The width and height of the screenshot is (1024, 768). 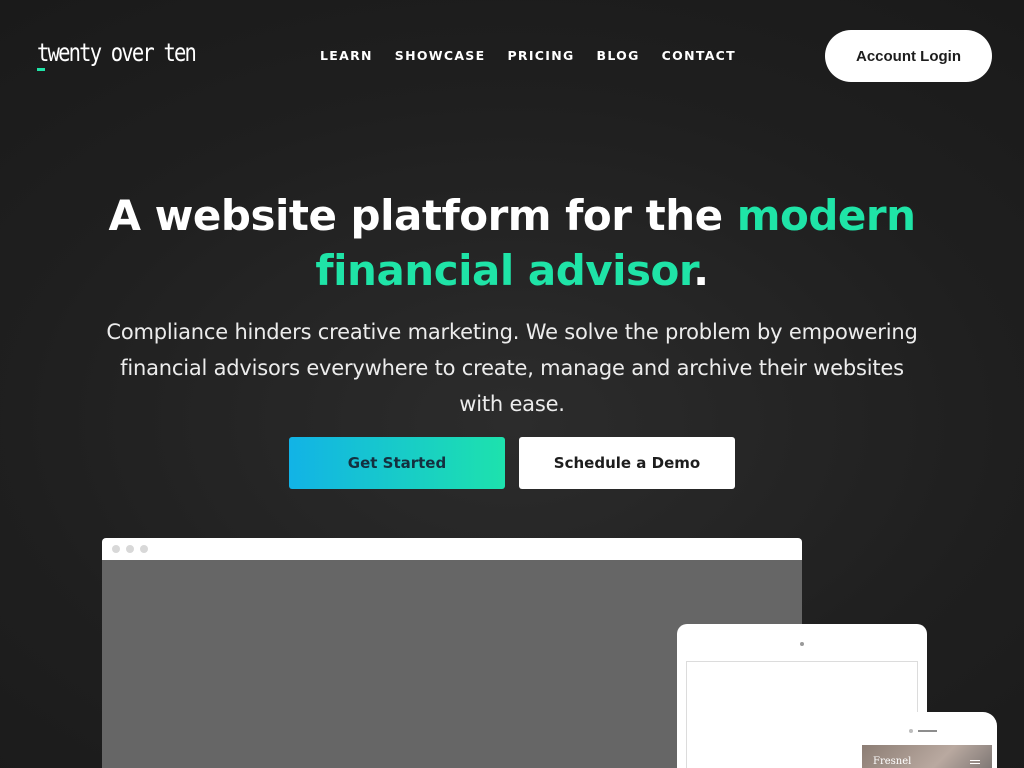 What do you see at coordinates (452, 549) in the screenshot?
I see `browser-toolbar` at bounding box center [452, 549].